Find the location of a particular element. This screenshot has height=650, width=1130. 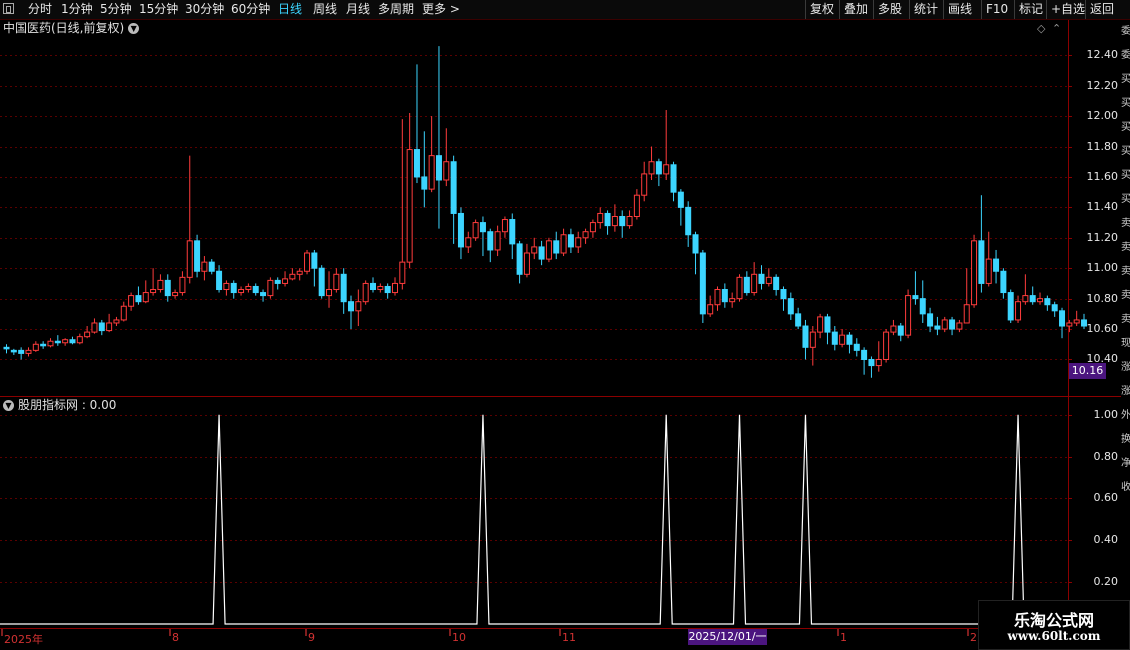

chevron-down-icon: ▼ is located at coordinates (8, 405).